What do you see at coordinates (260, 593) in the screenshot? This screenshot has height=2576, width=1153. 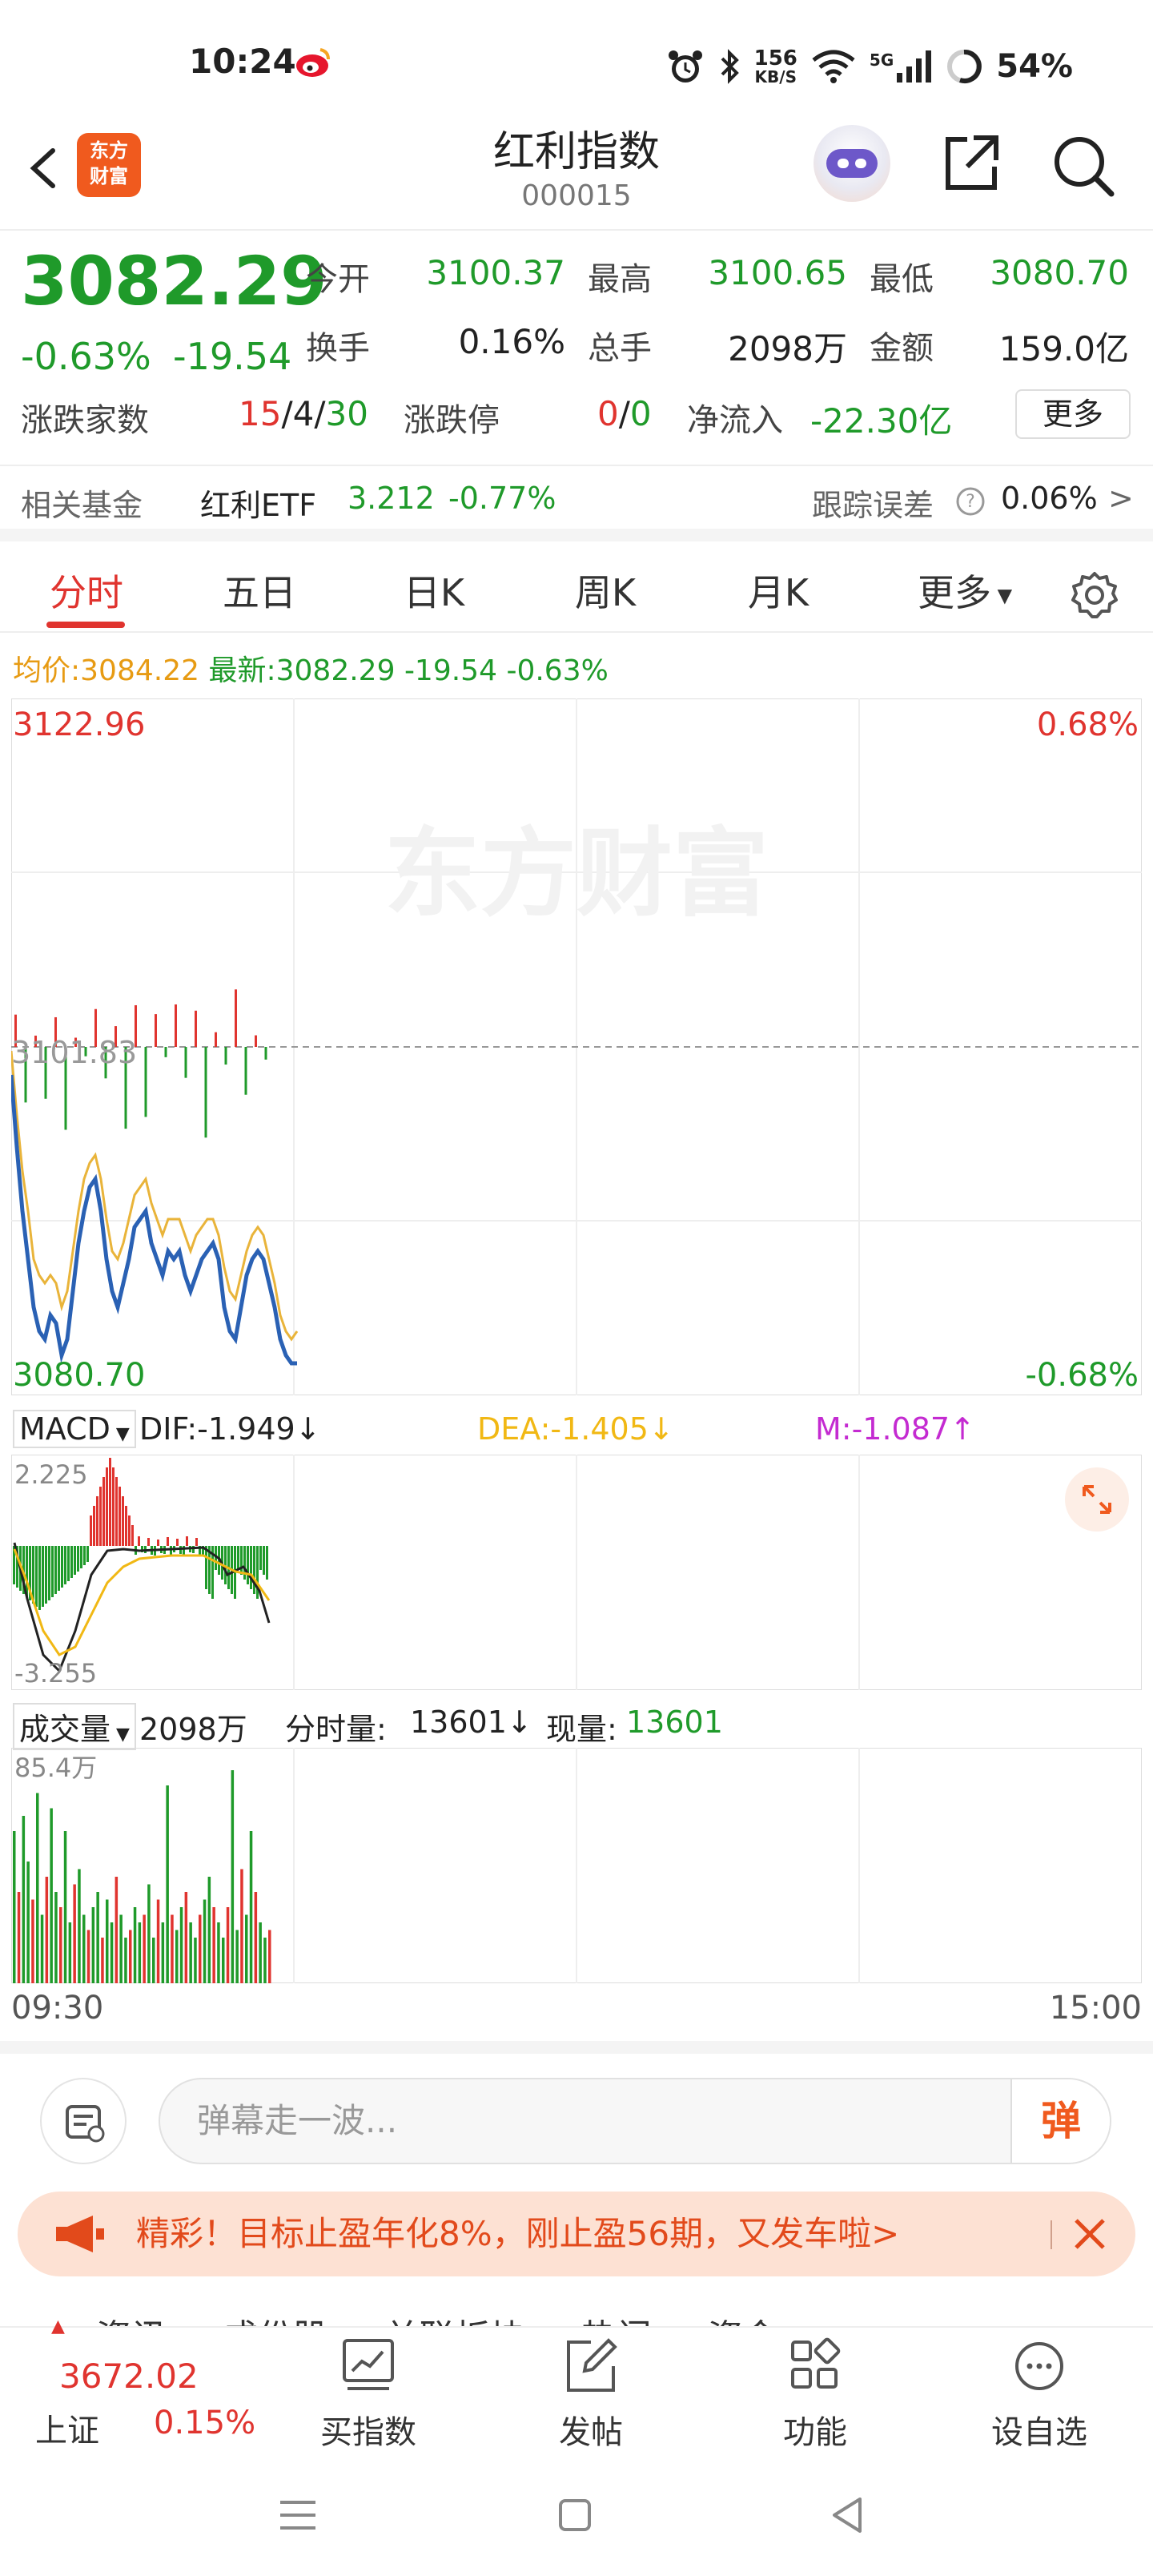 I see `tab-five-day: 五日` at bounding box center [260, 593].